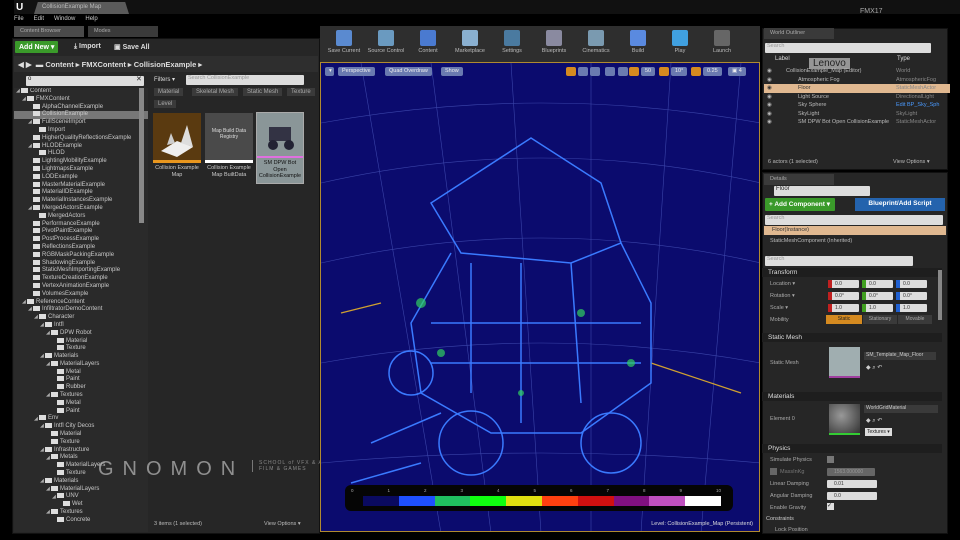 The image size is (960, 540). I want to click on rotation-z-field: 0.0°, so click(911, 296).